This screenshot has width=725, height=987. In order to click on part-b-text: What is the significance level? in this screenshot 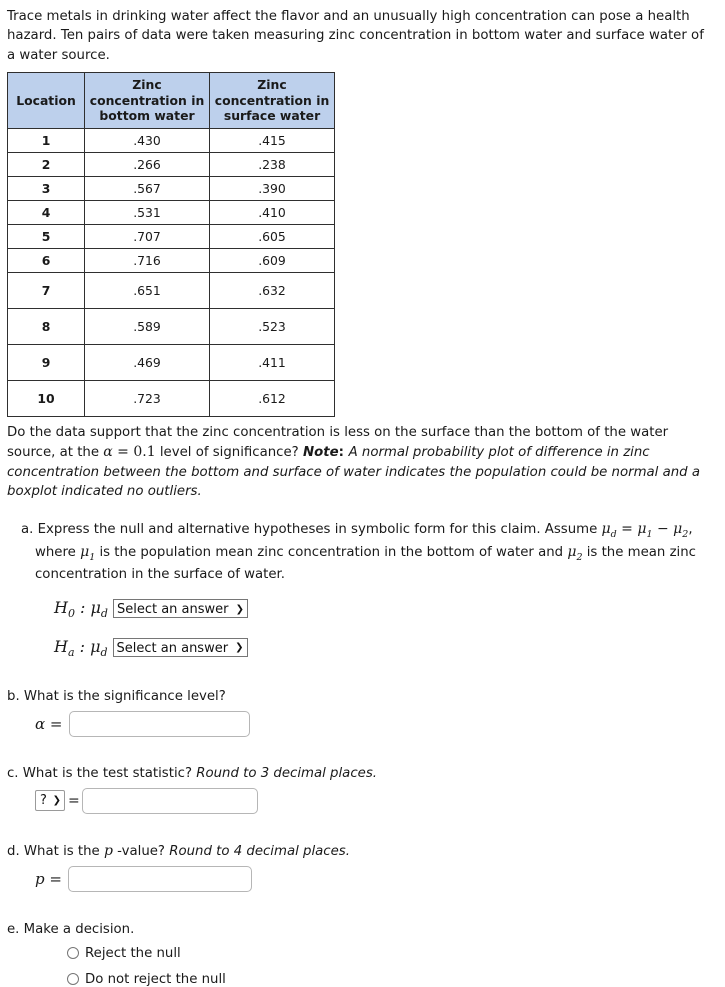, I will do `click(124, 696)`.